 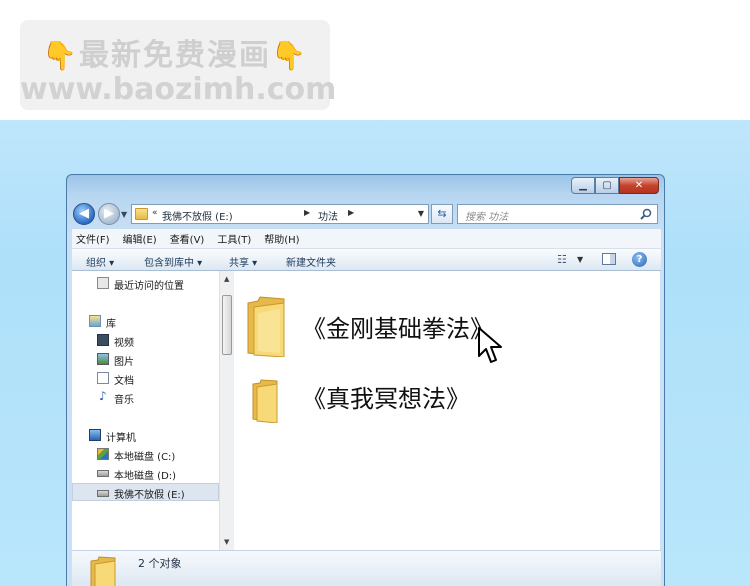 I want to click on nav-item-drive-c: 本地磁盘 (C:), so click(x=145, y=454).